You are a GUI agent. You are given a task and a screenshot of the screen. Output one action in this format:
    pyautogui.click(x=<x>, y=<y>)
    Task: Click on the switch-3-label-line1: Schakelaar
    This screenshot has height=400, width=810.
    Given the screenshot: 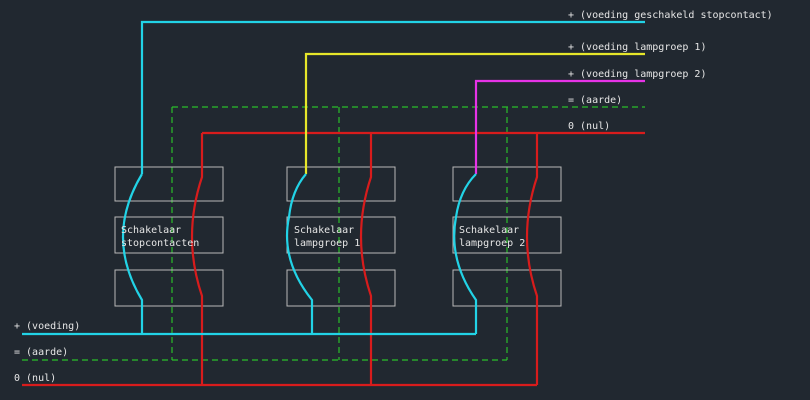 What is the action you would take?
    pyautogui.click(x=489, y=230)
    